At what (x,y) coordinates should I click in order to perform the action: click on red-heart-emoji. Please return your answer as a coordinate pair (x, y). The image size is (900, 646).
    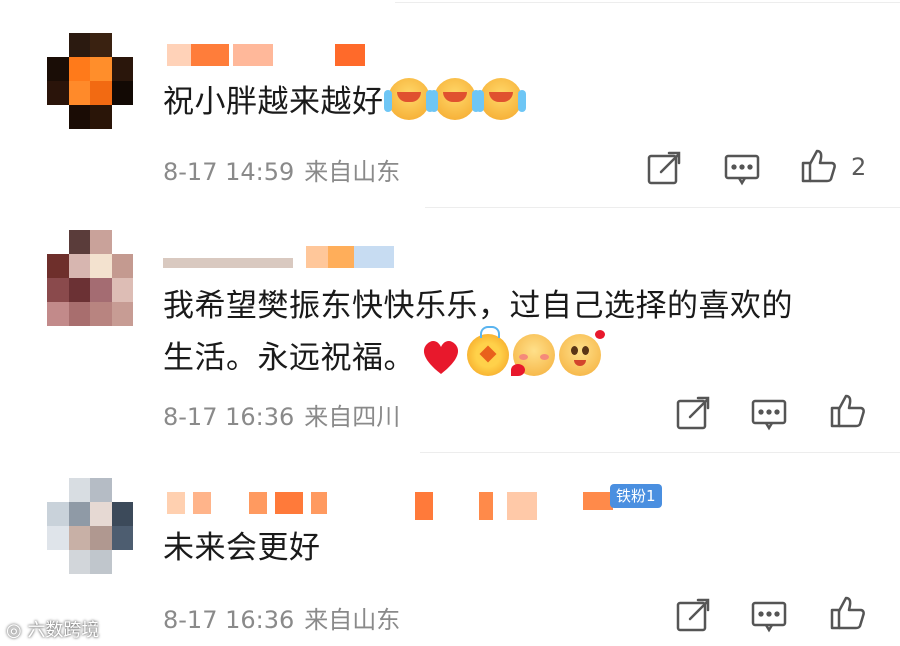
    Looking at the image, I should click on (441, 356).